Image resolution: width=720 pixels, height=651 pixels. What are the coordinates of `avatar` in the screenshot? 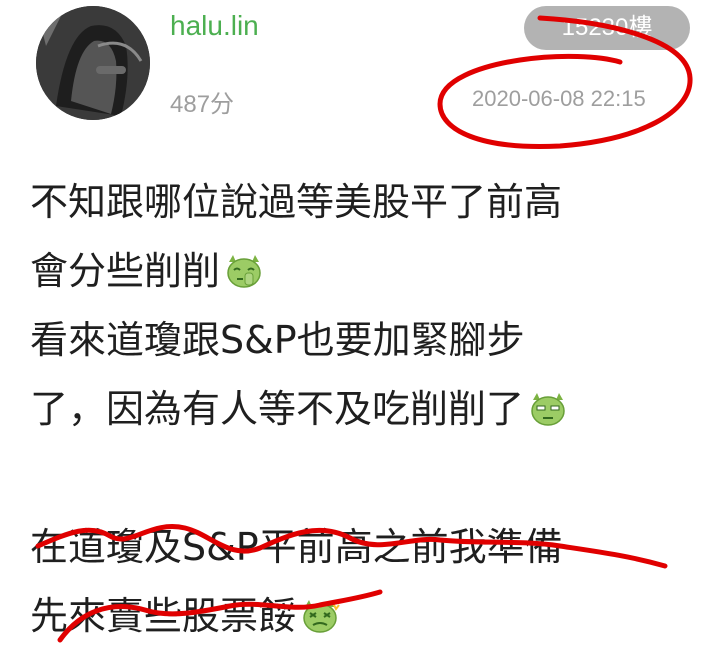 It's located at (93, 63).